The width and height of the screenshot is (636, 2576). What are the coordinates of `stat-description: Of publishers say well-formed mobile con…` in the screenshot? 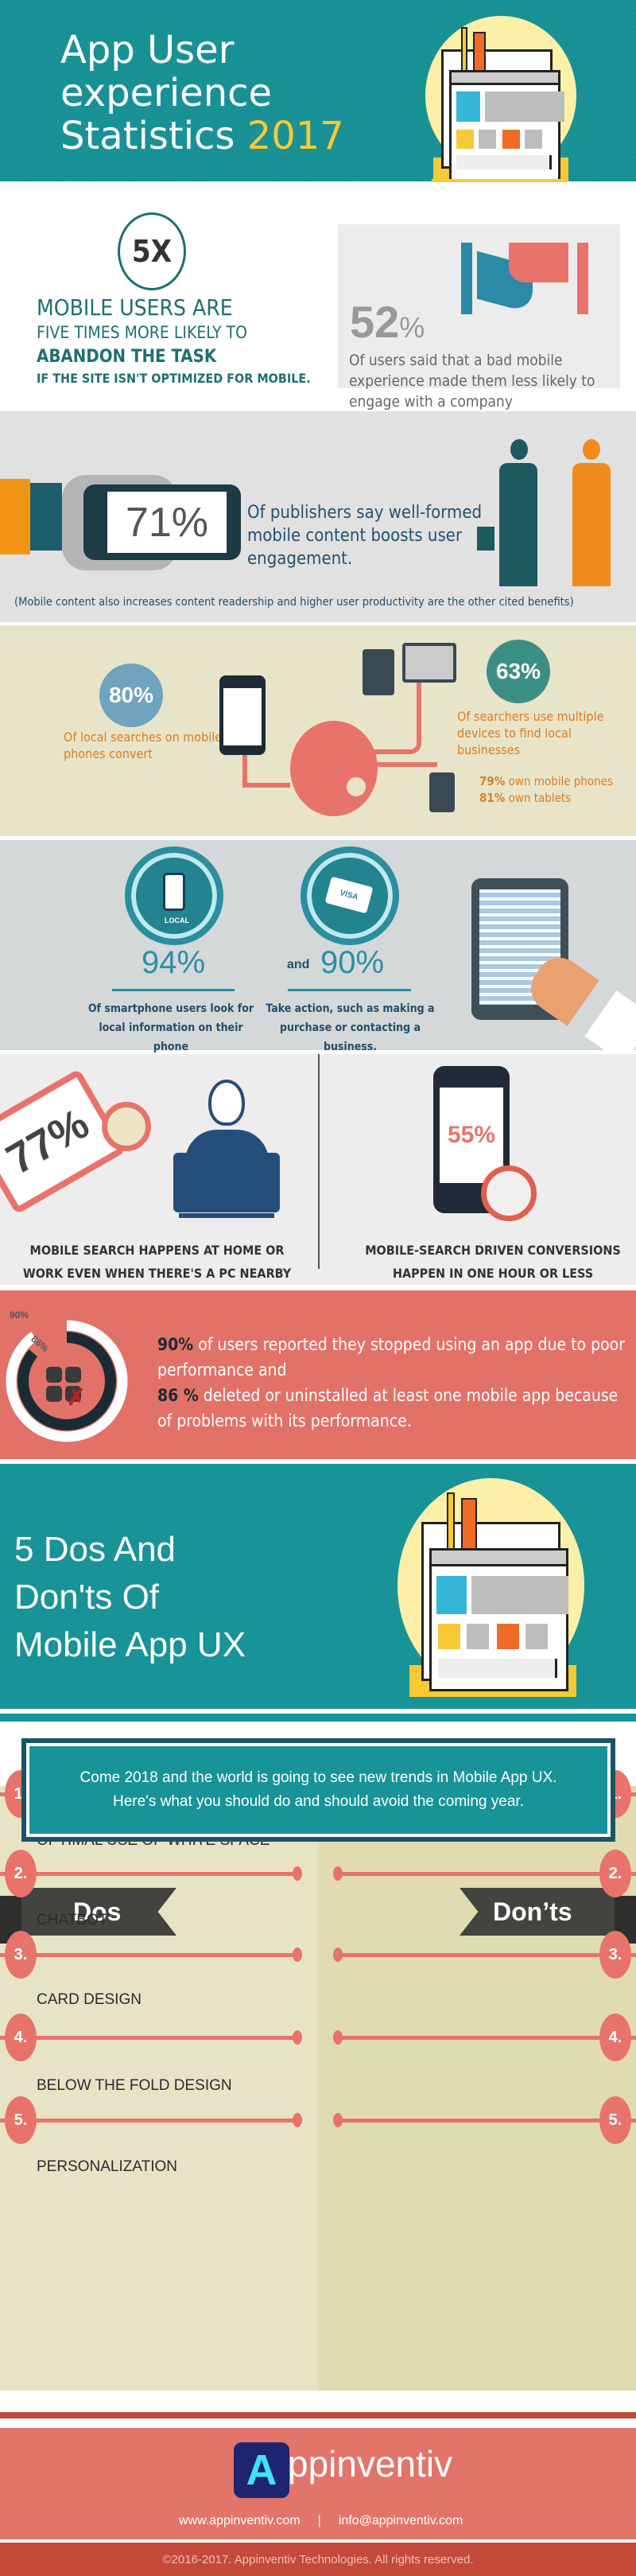 It's located at (365, 536).